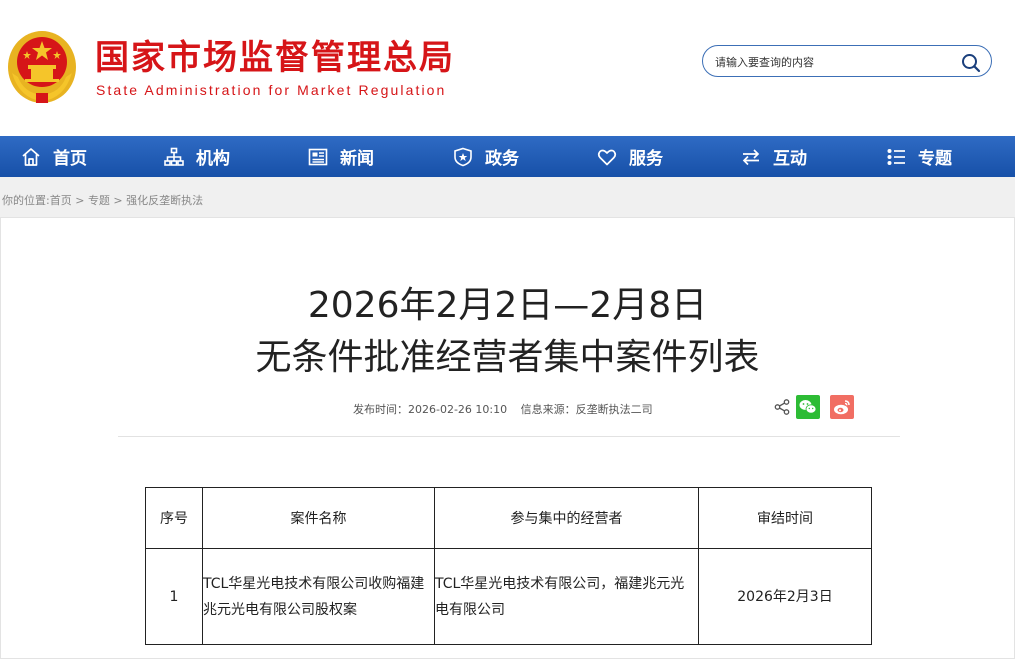 The image size is (1015, 659). I want to click on share-bar, so click(813, 407).